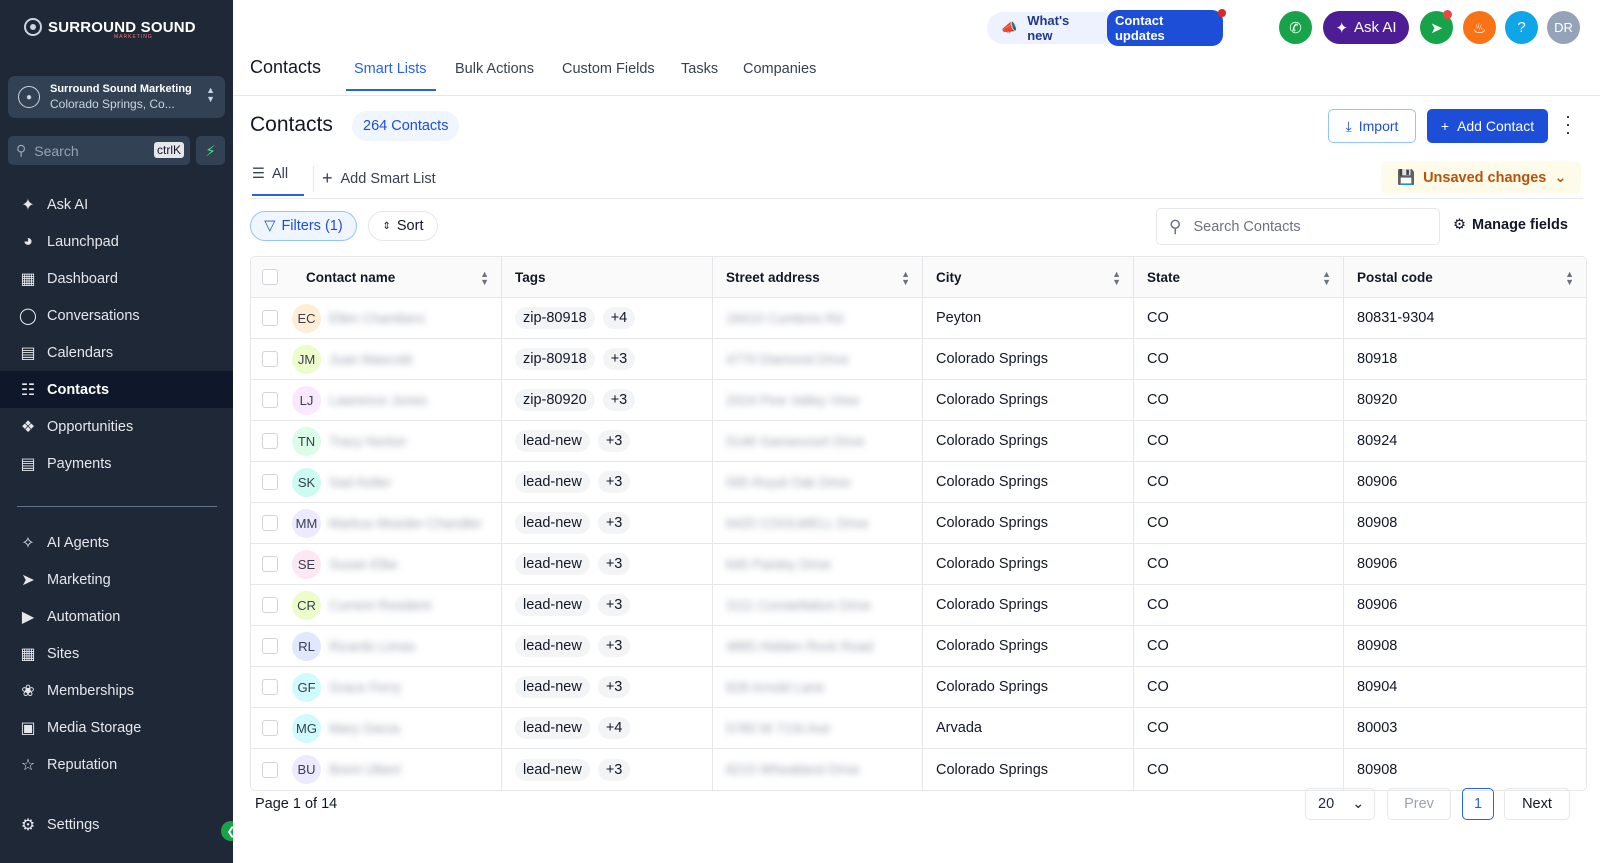  What do you see at coordinates (1563, 27) in the screenshot?
I see `user-avatar: DR` at bounding box center [1563, 27].